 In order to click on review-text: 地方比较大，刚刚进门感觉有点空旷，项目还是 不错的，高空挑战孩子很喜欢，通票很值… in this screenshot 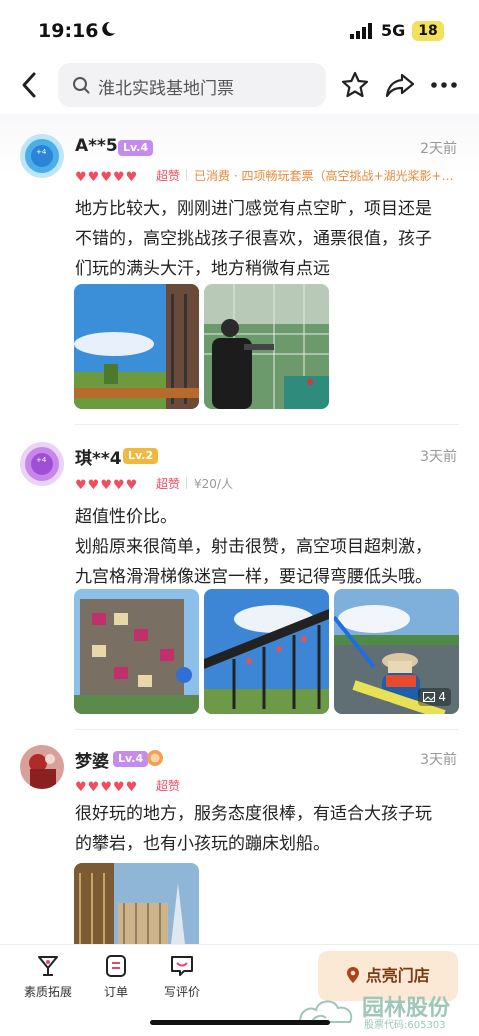, I will do `click(270, 239)`.